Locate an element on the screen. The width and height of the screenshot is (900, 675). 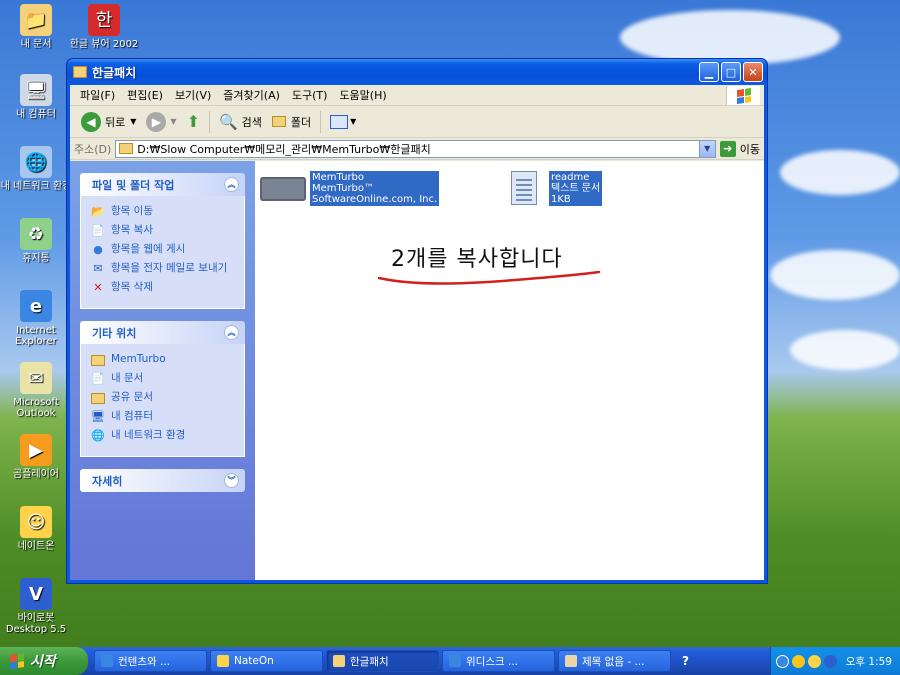
antivirus-tray-icon is located at coordinates (830, 661).